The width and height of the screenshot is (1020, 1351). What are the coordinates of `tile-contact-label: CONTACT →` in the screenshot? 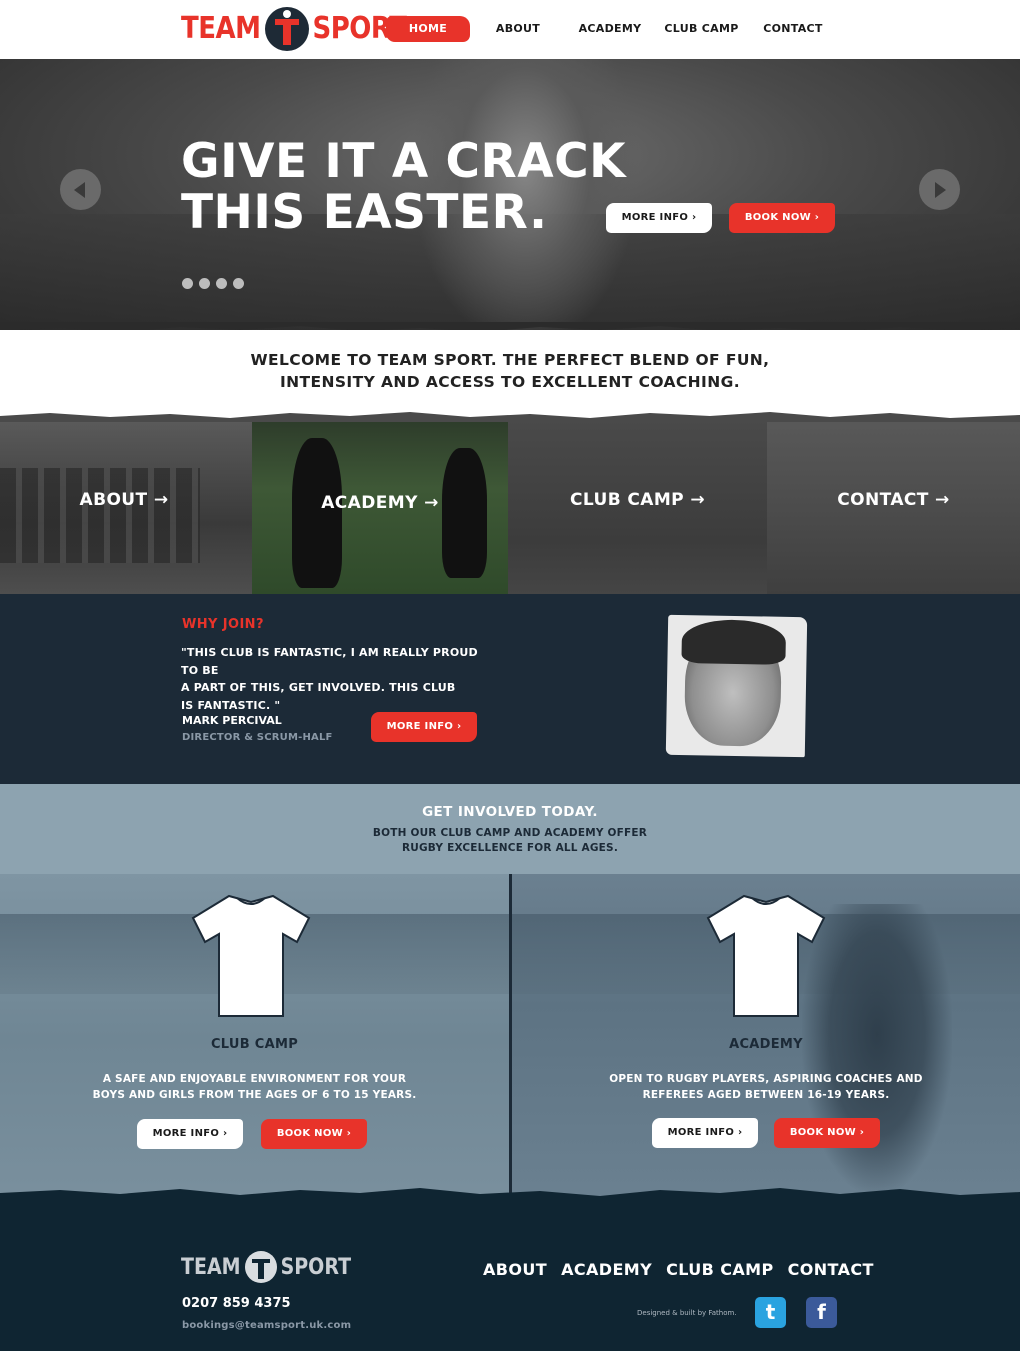 It's located at (893, 500).